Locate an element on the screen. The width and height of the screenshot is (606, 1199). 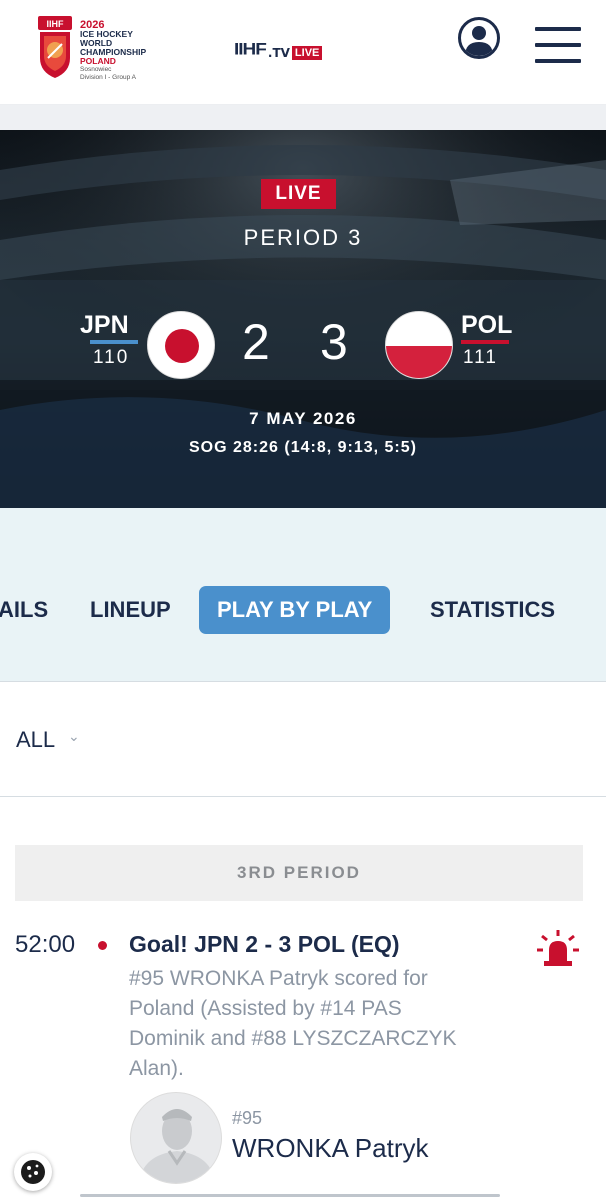
event-title: Goal! JPN 2 - 3 POL (EQ) is located at coordinates (264, 944).